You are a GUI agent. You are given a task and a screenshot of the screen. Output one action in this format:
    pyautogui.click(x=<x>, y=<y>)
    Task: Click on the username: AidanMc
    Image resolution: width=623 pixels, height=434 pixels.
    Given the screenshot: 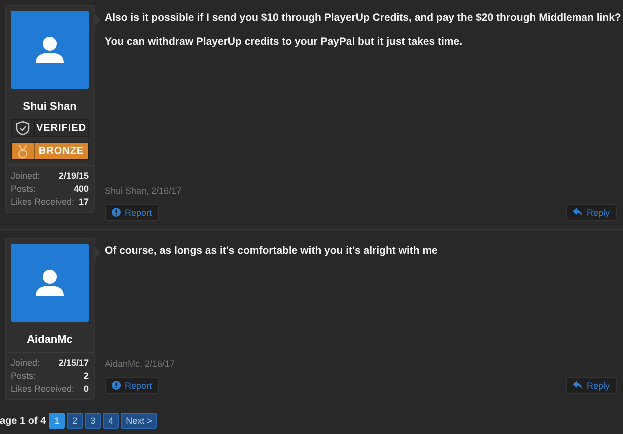 What is the action you would take?
    pyautogui.click(x=50, y=340)
    